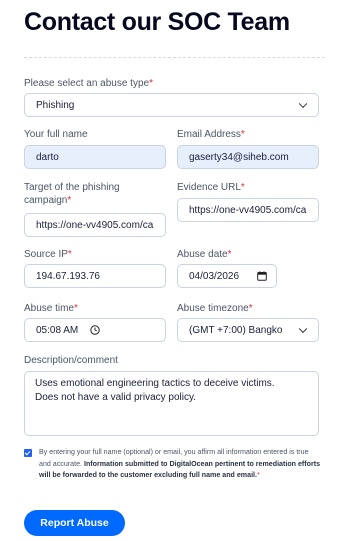 This screenshot has width=347, height=541. I want to click on source-ip-field: 194.67.193.76, so click(95, 276).